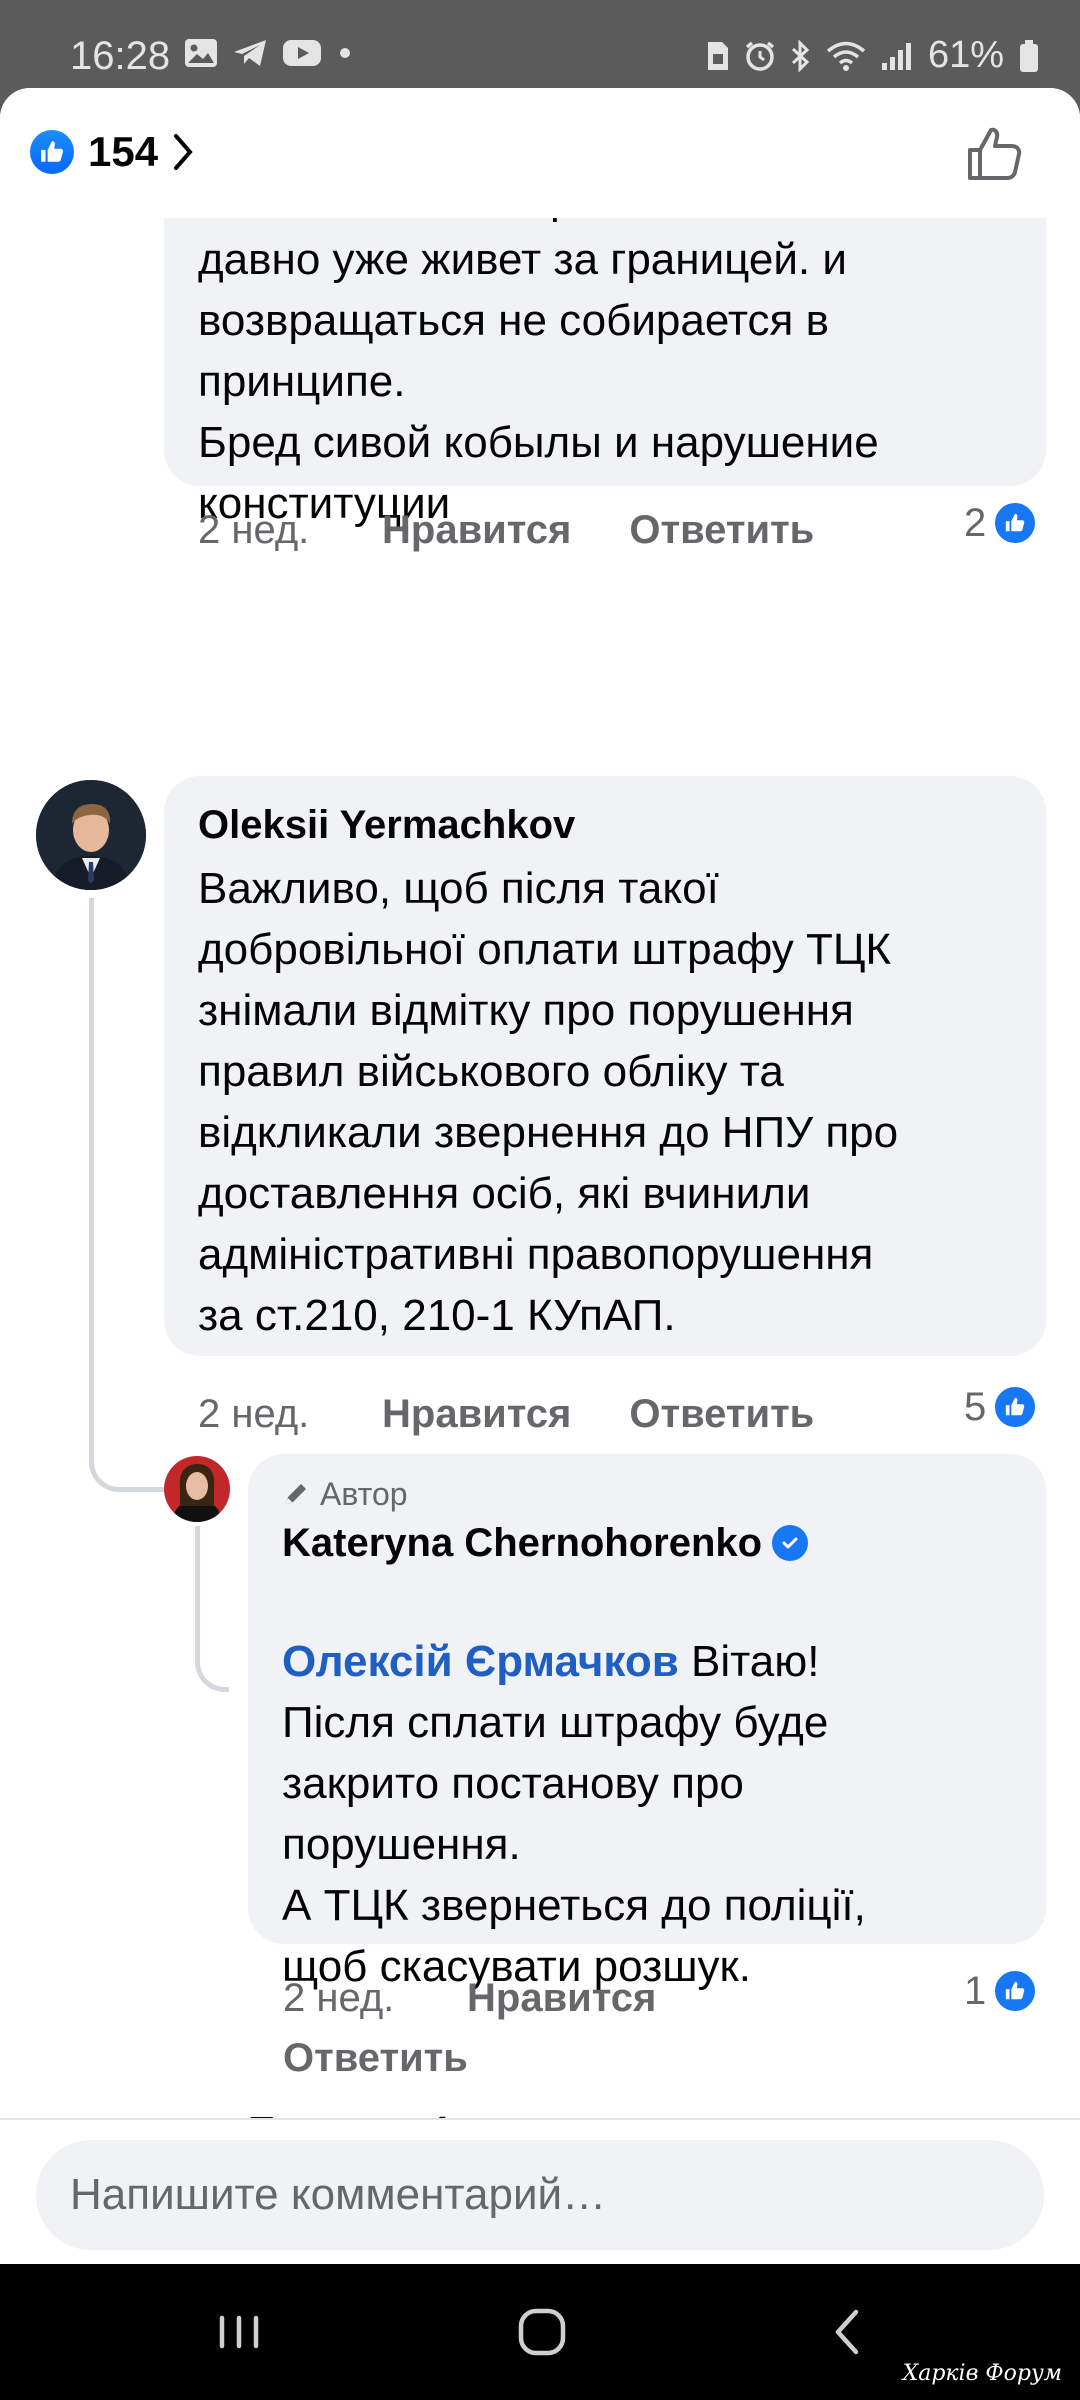 The image size is (1080, 2400). I want to click on reply-actions-second-row: Ответить, so click(404, 2058).